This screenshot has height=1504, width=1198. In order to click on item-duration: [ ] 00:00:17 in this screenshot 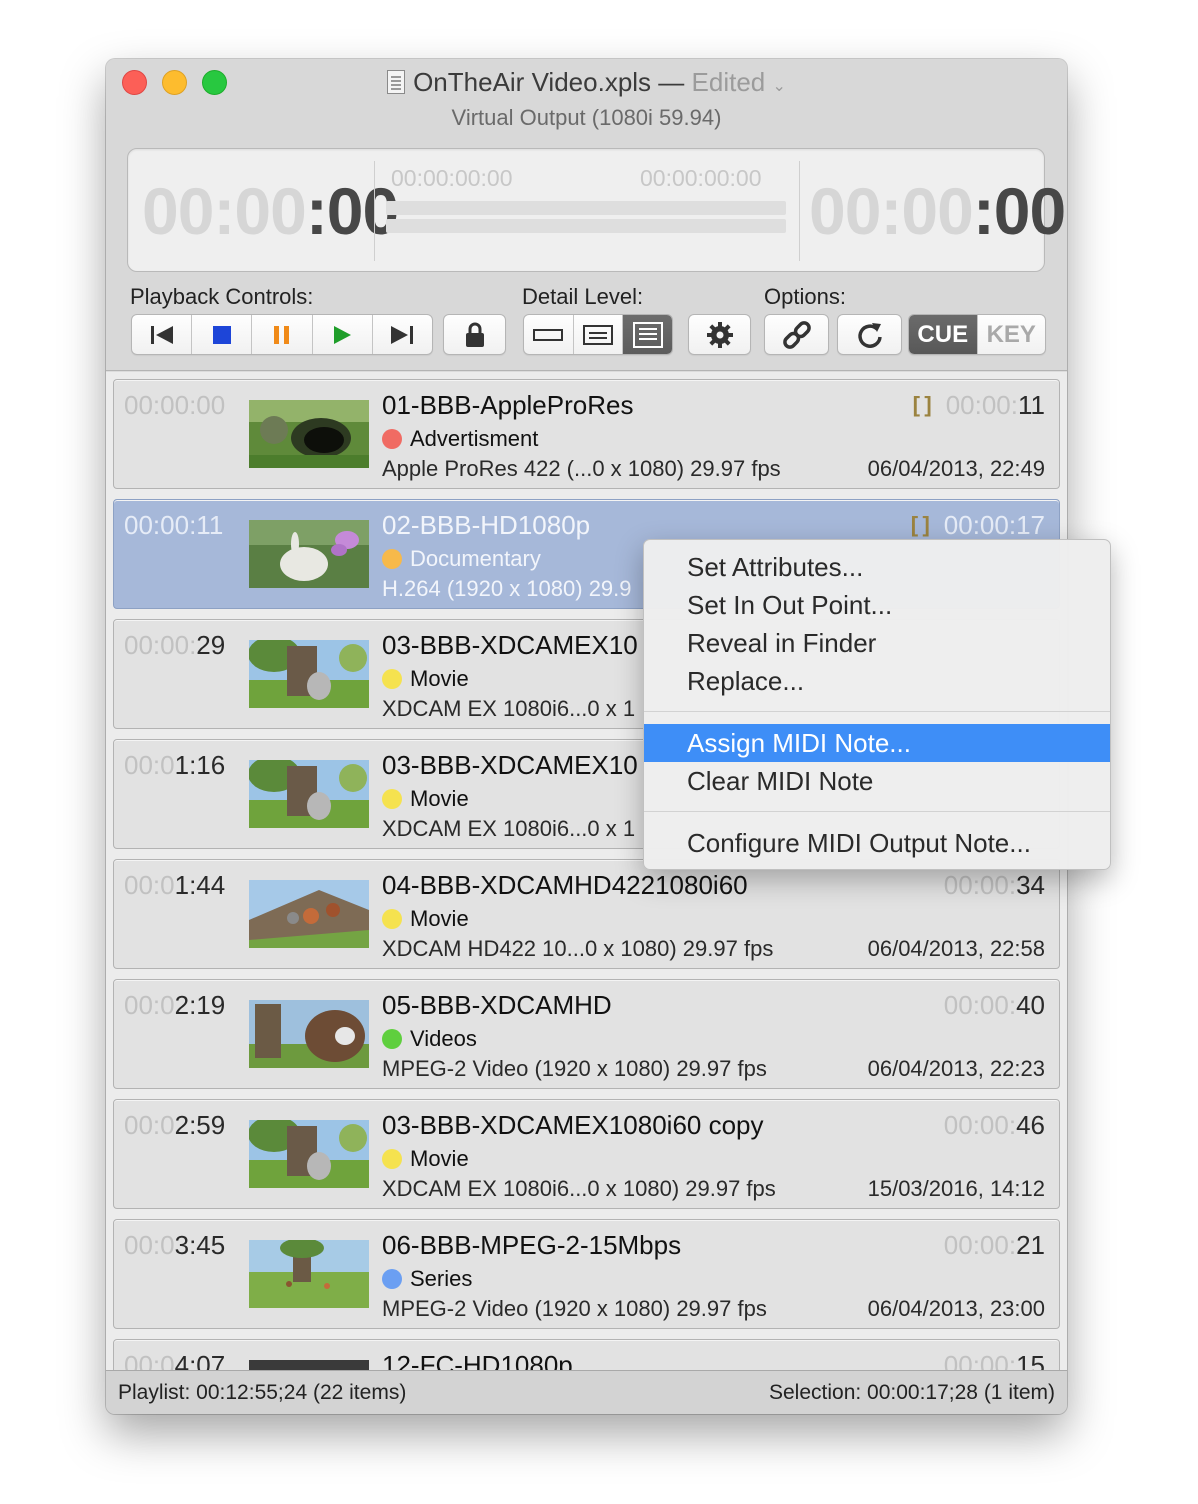, I will do `click(978, 525)`.